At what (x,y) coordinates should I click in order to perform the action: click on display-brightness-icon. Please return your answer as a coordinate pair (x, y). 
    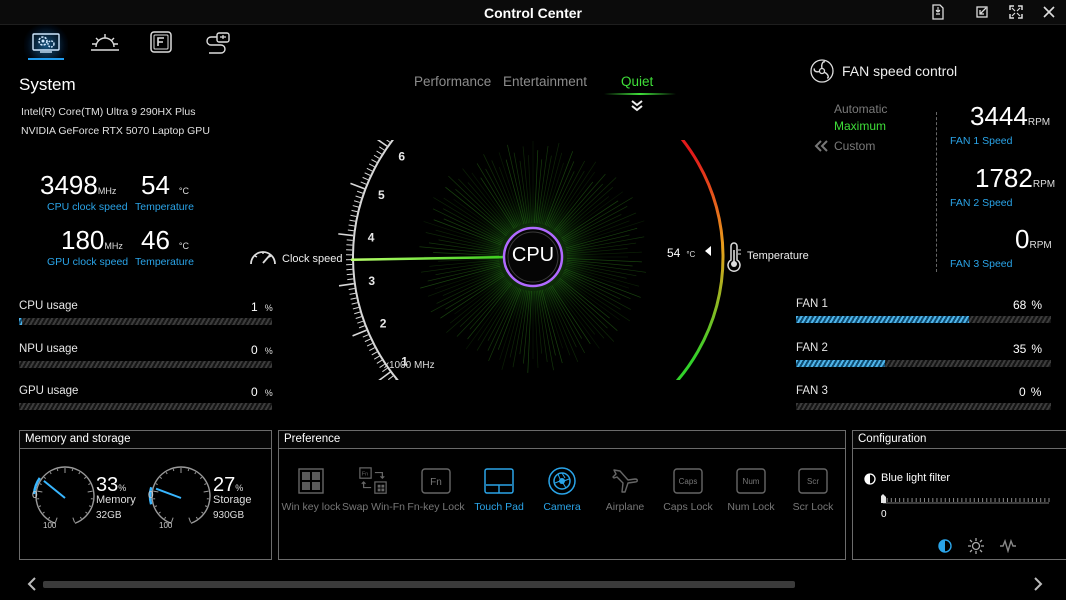
    Looking at the image, I should click on (105, 42).